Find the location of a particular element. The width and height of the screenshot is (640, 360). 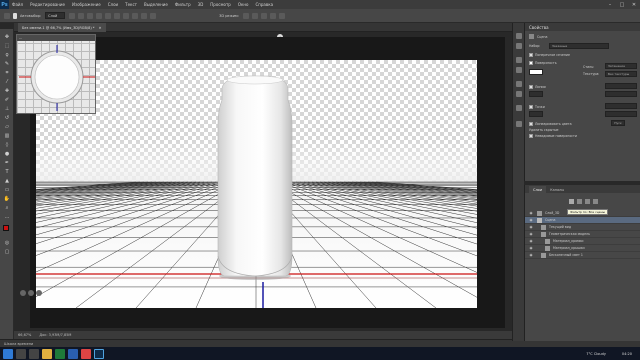

menu-window: Окно is located at coordinates (243, 4).